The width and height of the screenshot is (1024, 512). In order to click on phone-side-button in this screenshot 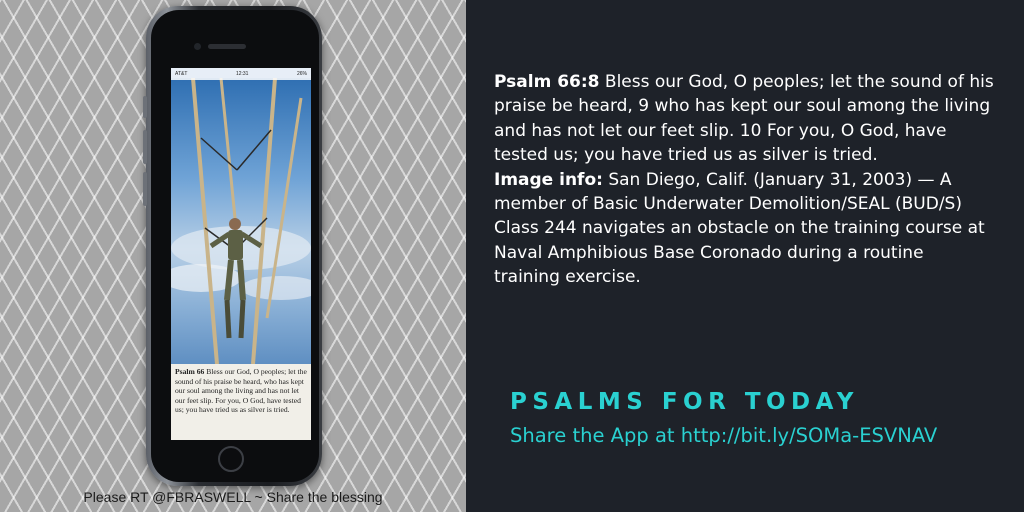, I will do `click(145, 107)`.